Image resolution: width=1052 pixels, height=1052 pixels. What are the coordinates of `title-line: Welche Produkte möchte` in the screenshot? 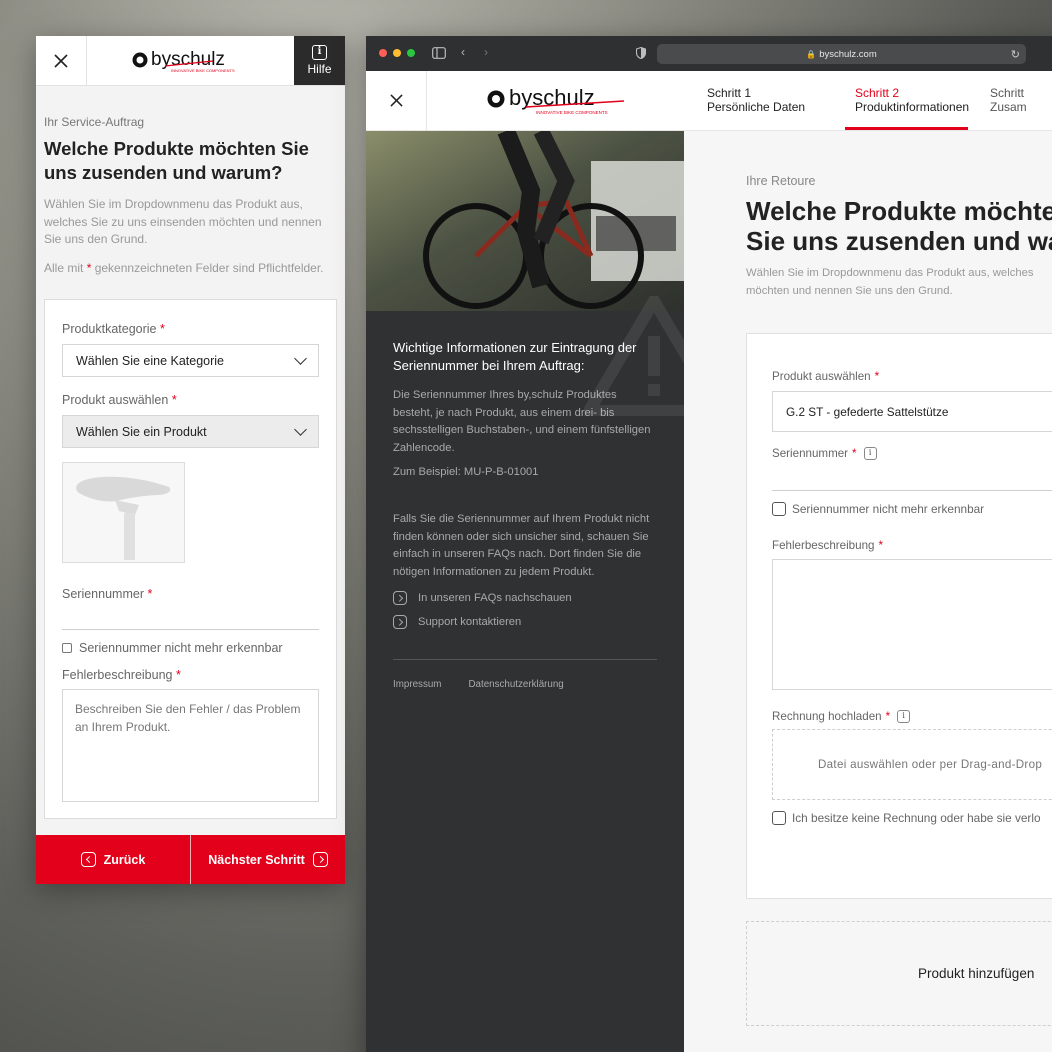 It's located at (899, 211).